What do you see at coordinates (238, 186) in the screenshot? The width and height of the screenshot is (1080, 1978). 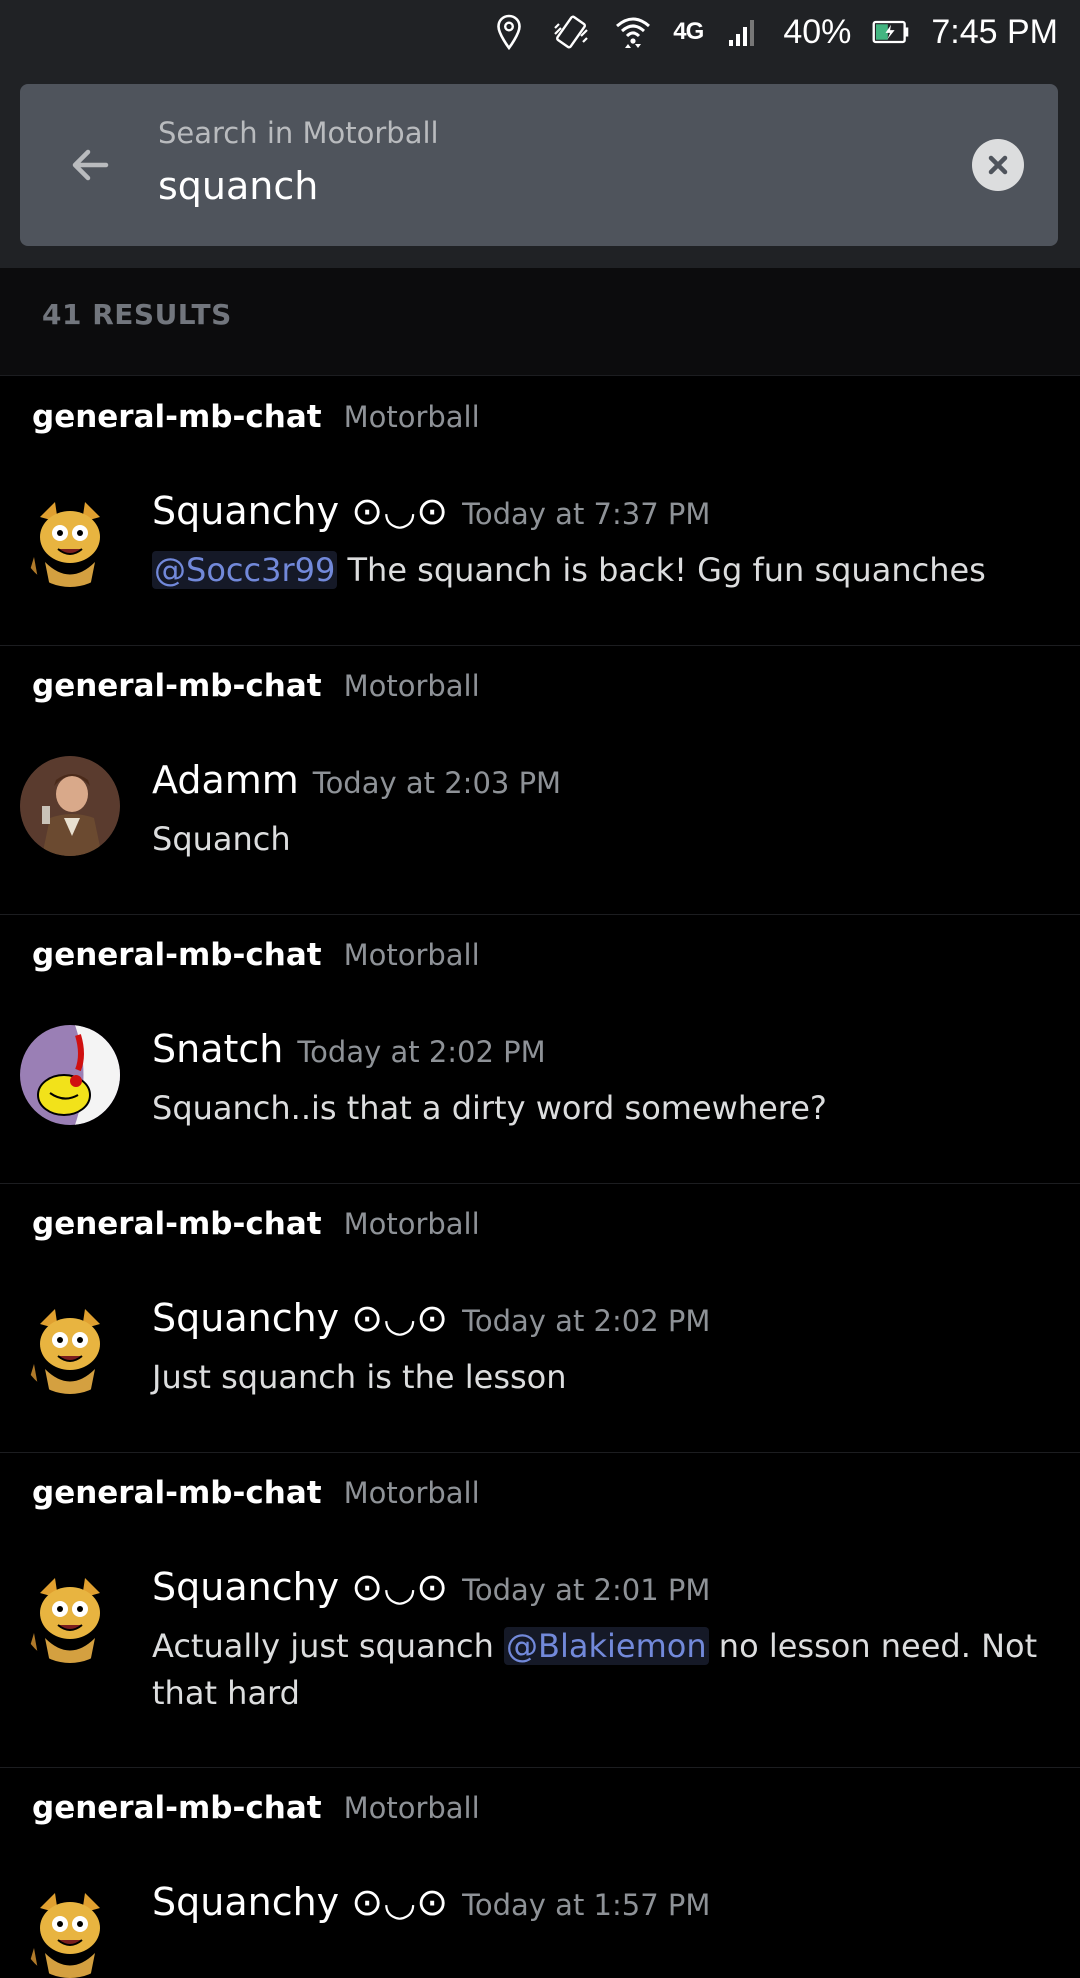 I see `search-input: squanch` at bounding box center [238, 186].